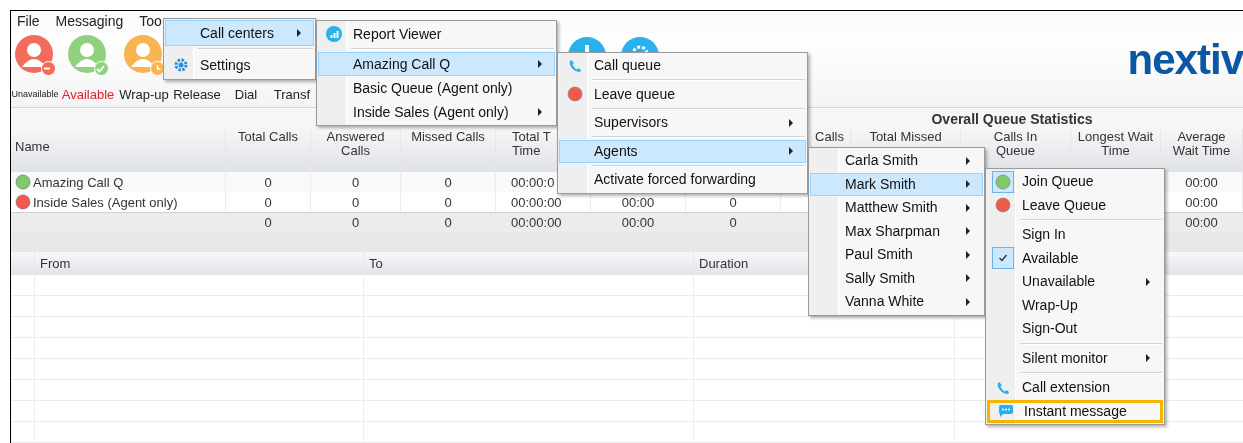 Image resolution: width=1243 pixels, height=443 pixels. Describe the element at coordinates (436, 34) in the screenshot. I see `menu-item: Report Viewer` at that location.